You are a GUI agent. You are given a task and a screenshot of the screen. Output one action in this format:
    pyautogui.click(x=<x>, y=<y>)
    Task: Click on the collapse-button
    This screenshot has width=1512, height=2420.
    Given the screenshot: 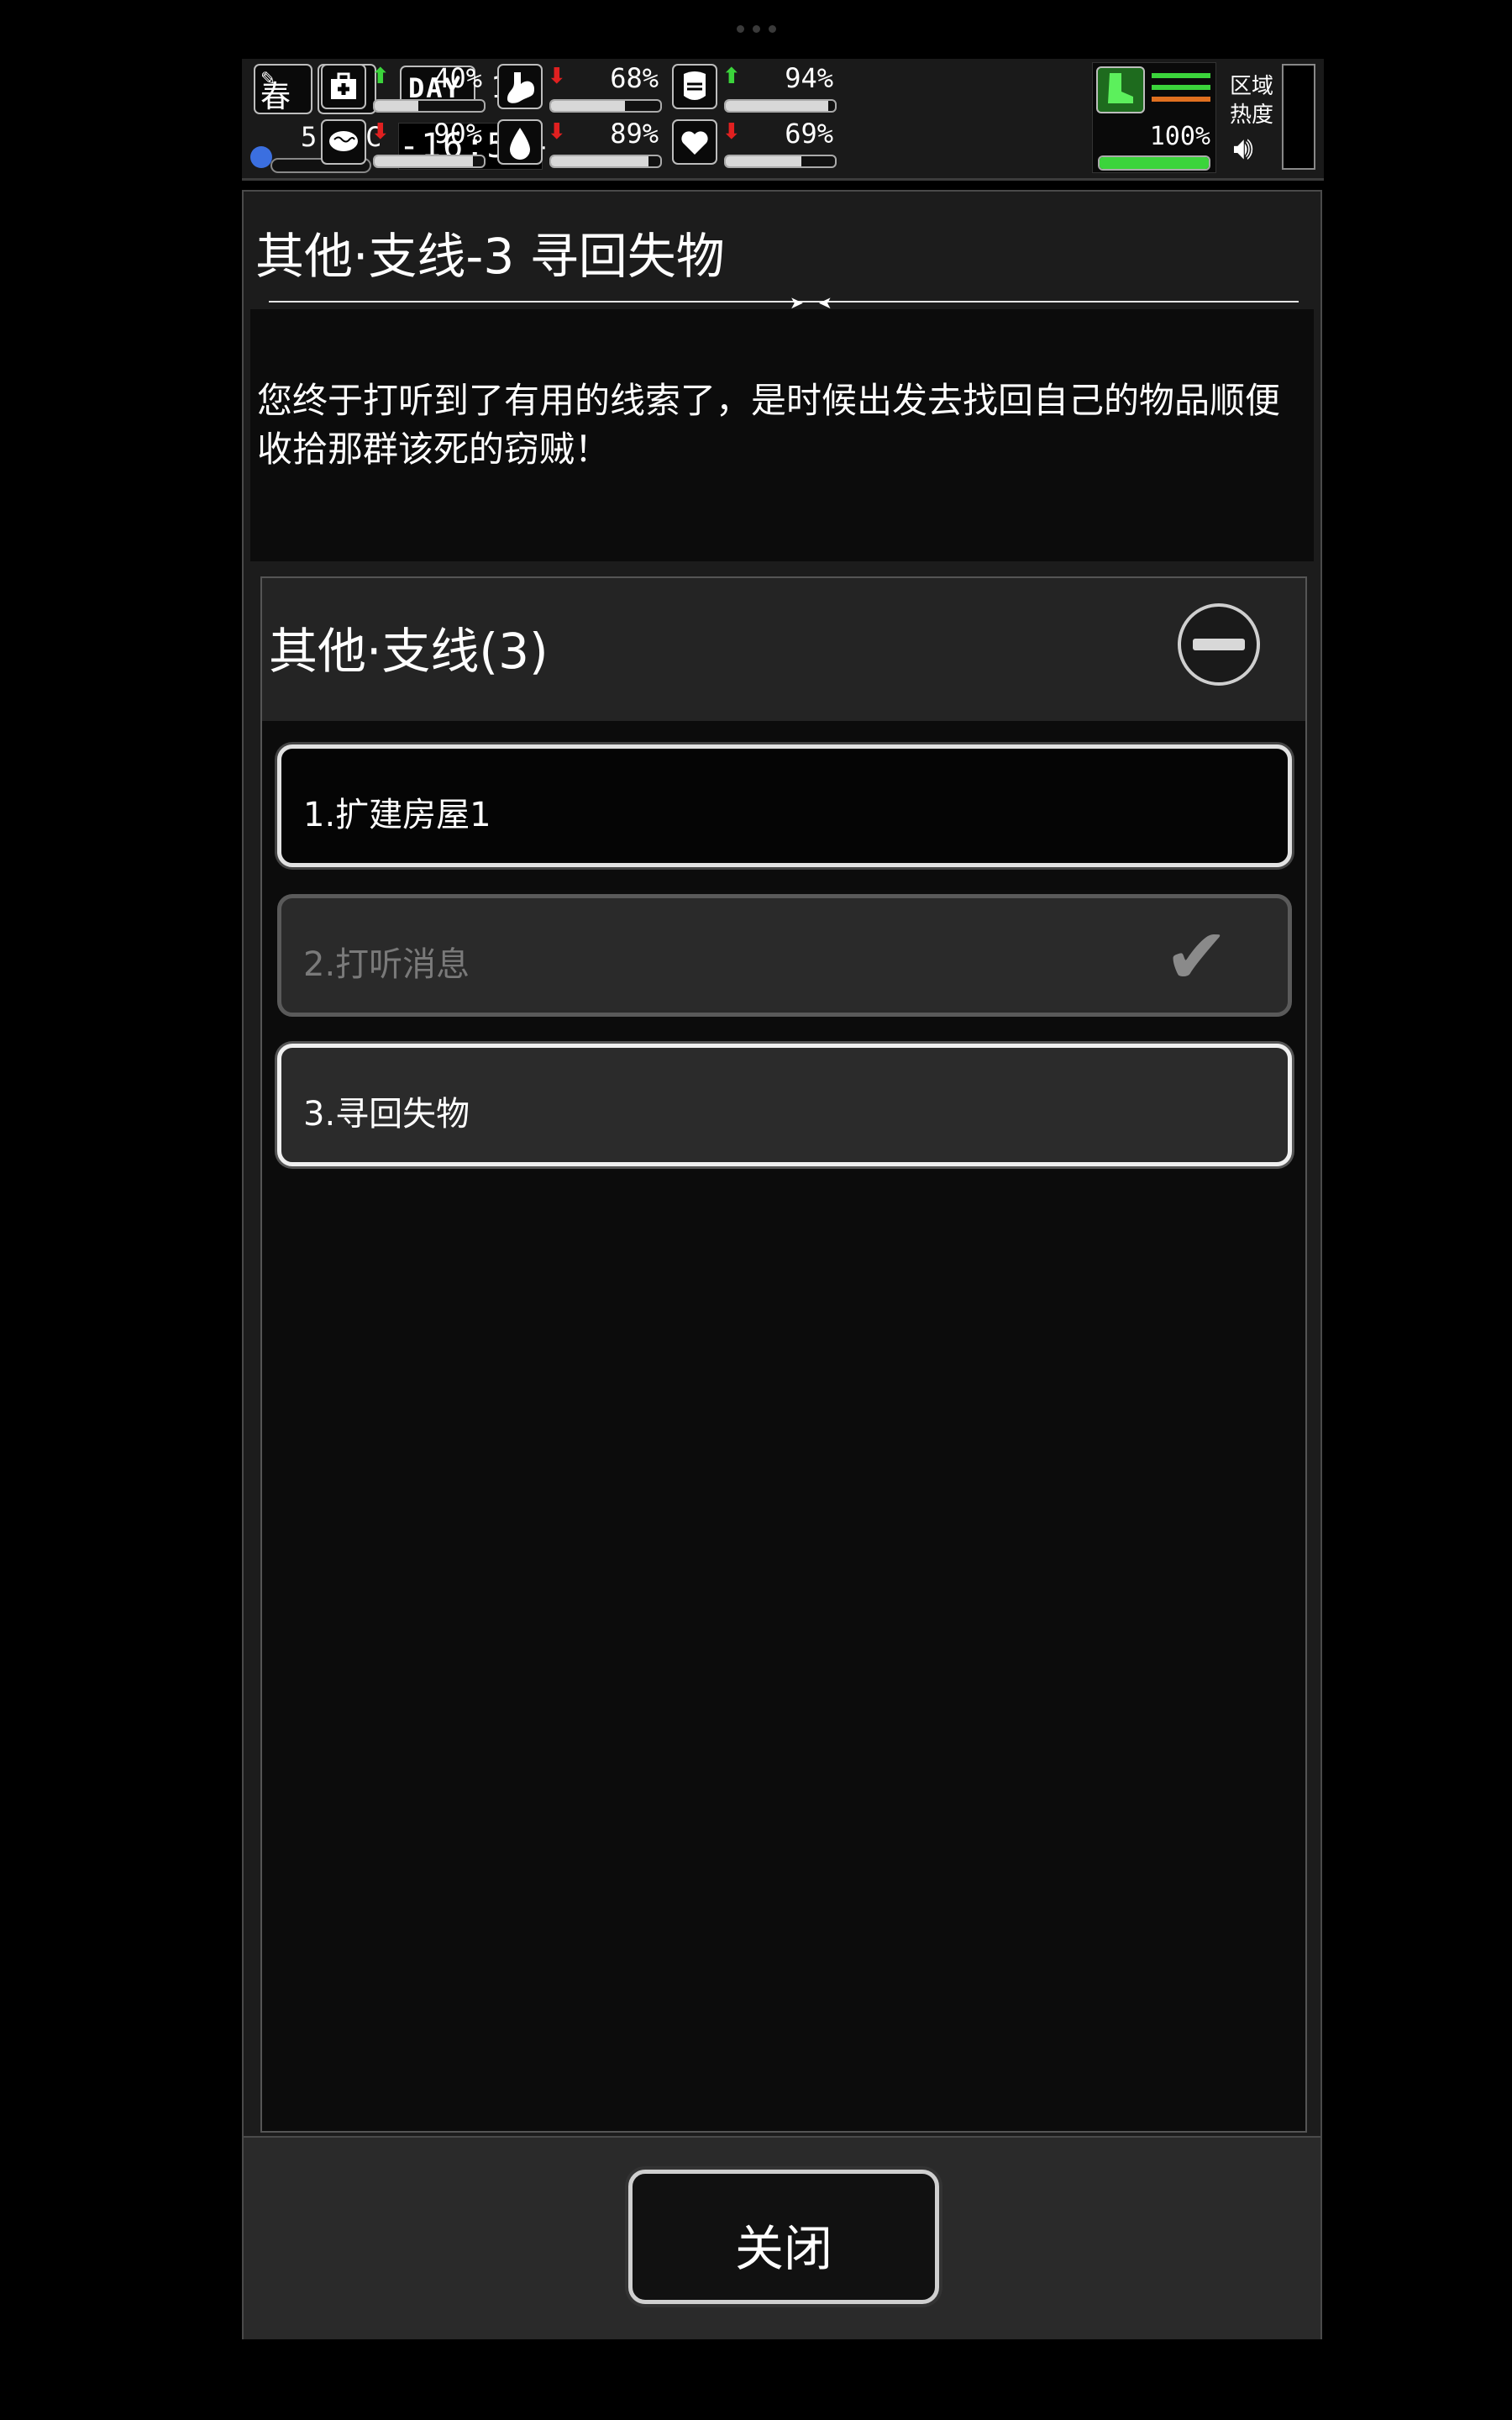 What is the action you would take?
    pyautogui.click(x=1219, y=644)
    